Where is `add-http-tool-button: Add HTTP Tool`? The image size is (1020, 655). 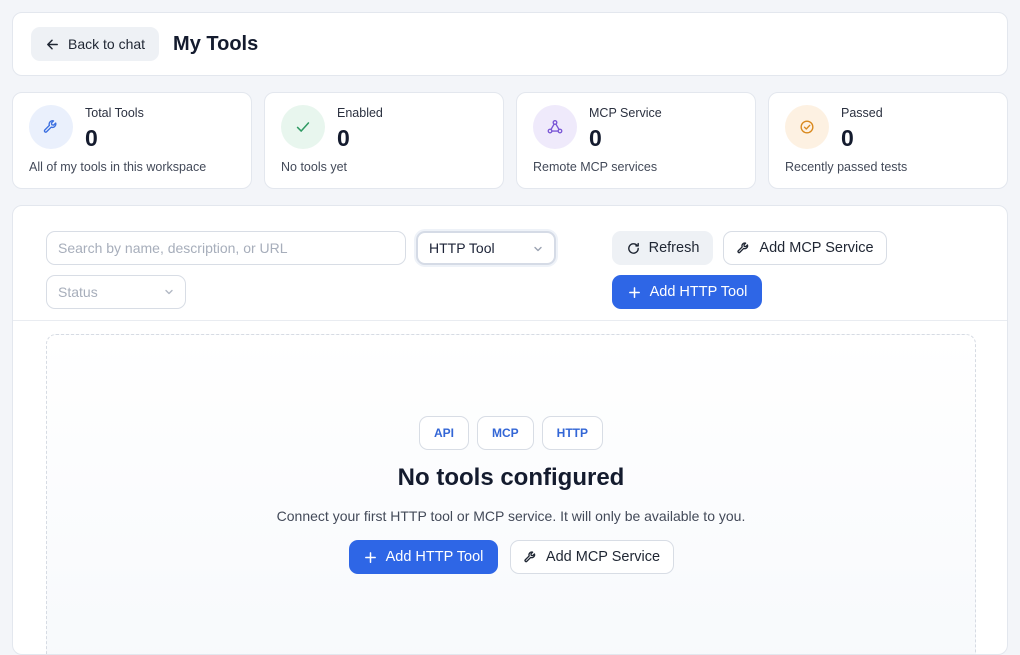 add-http-tool-button: Add HTTP Tool is located at coordinates (687, 292).